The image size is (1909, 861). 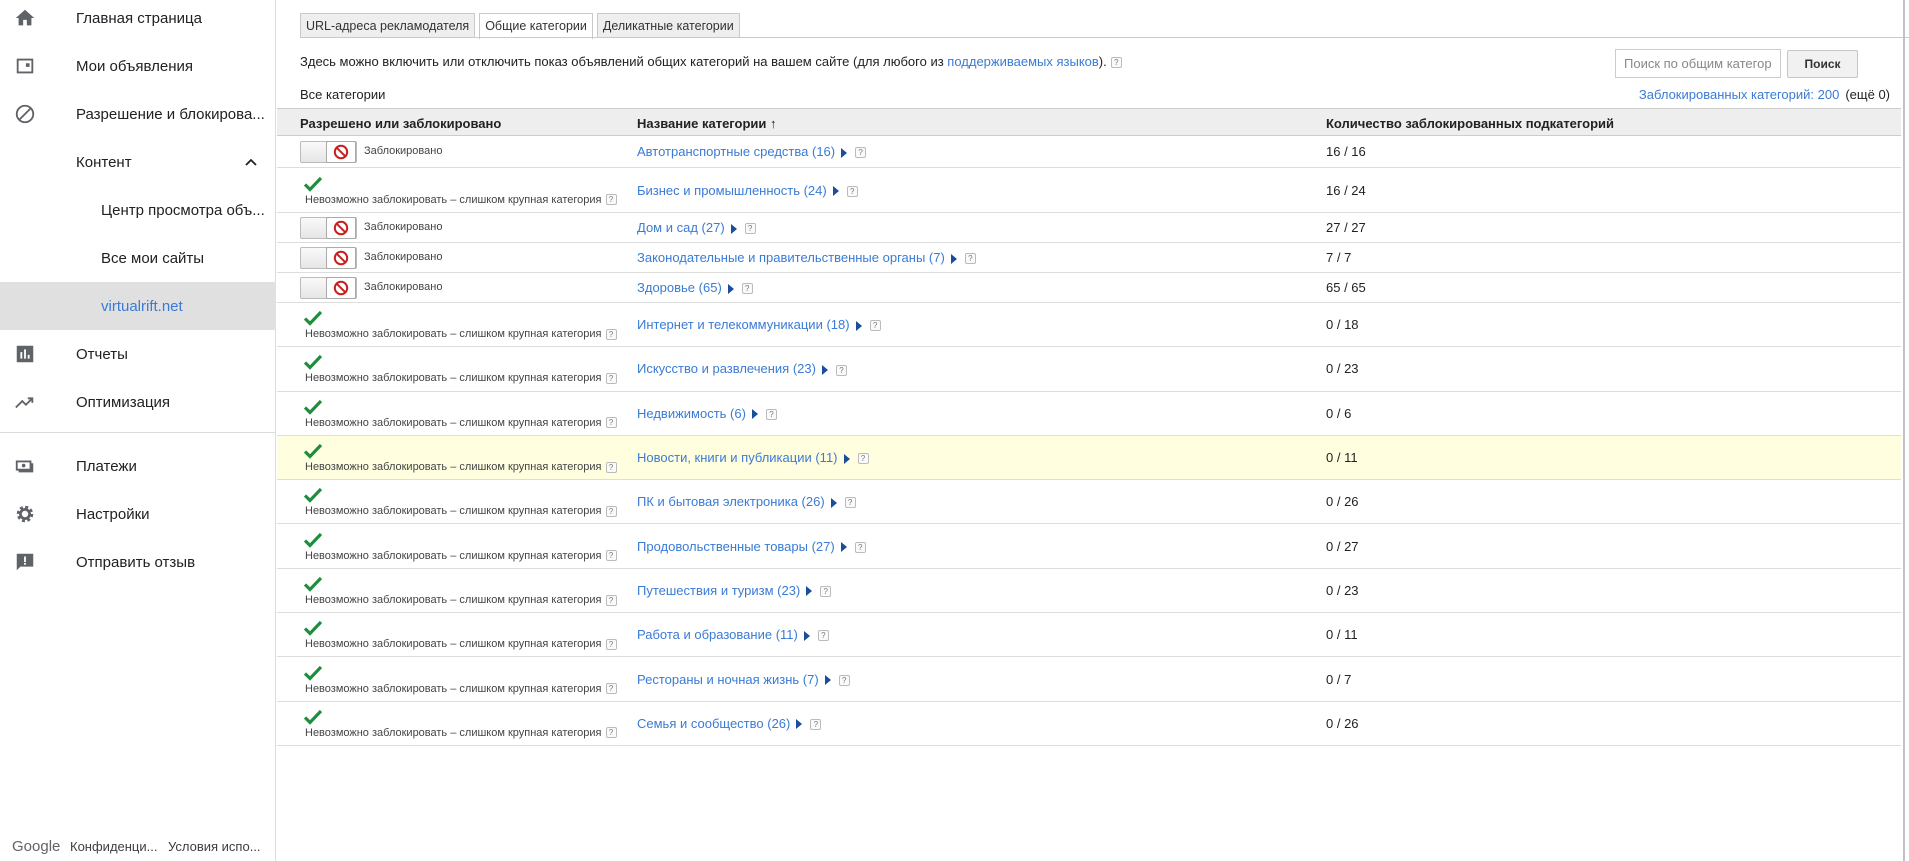 I want to click on sidebar-item-site: virtualrift.net, so click(x=138, y=306).